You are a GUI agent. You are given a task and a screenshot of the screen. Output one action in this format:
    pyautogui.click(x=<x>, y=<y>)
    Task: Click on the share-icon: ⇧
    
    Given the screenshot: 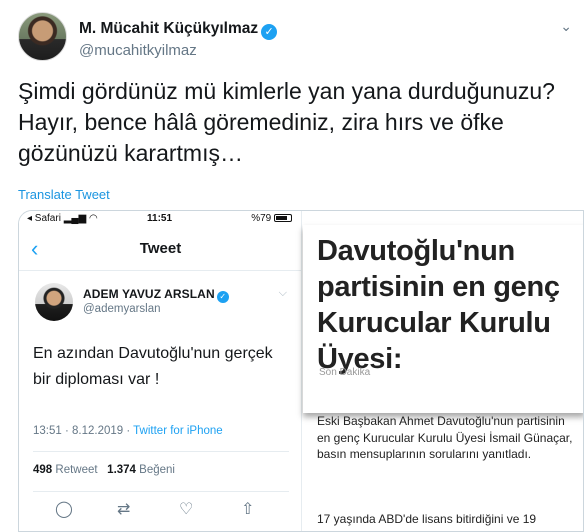 What is the action you would take?
    pyautogui.click(x=248, y=509)
    